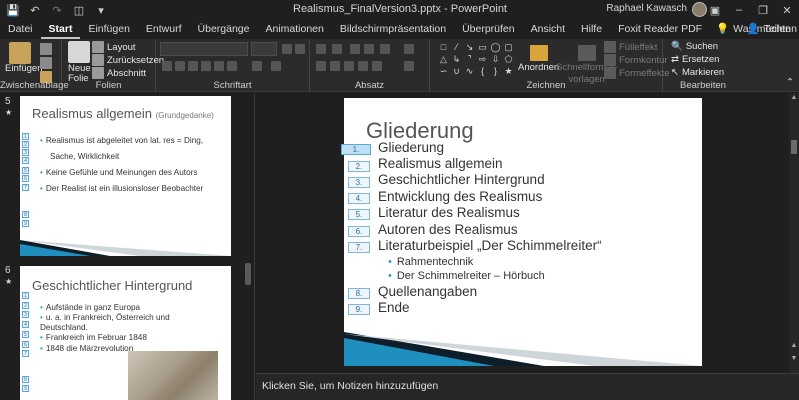 The image size is (799, 400). Describe the element at coordinates (488, 29) in the screenshot. I see `tab-review: Überprüfen` at that location.